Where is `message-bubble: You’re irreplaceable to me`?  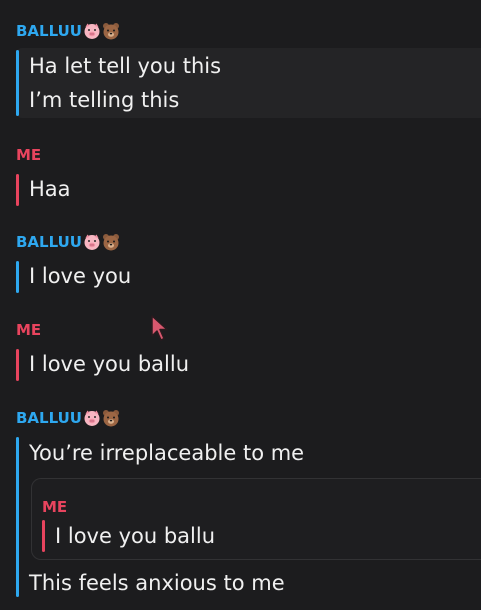 message-bubble: You’re irreplaceable to me is located at coordinates (248, 453).